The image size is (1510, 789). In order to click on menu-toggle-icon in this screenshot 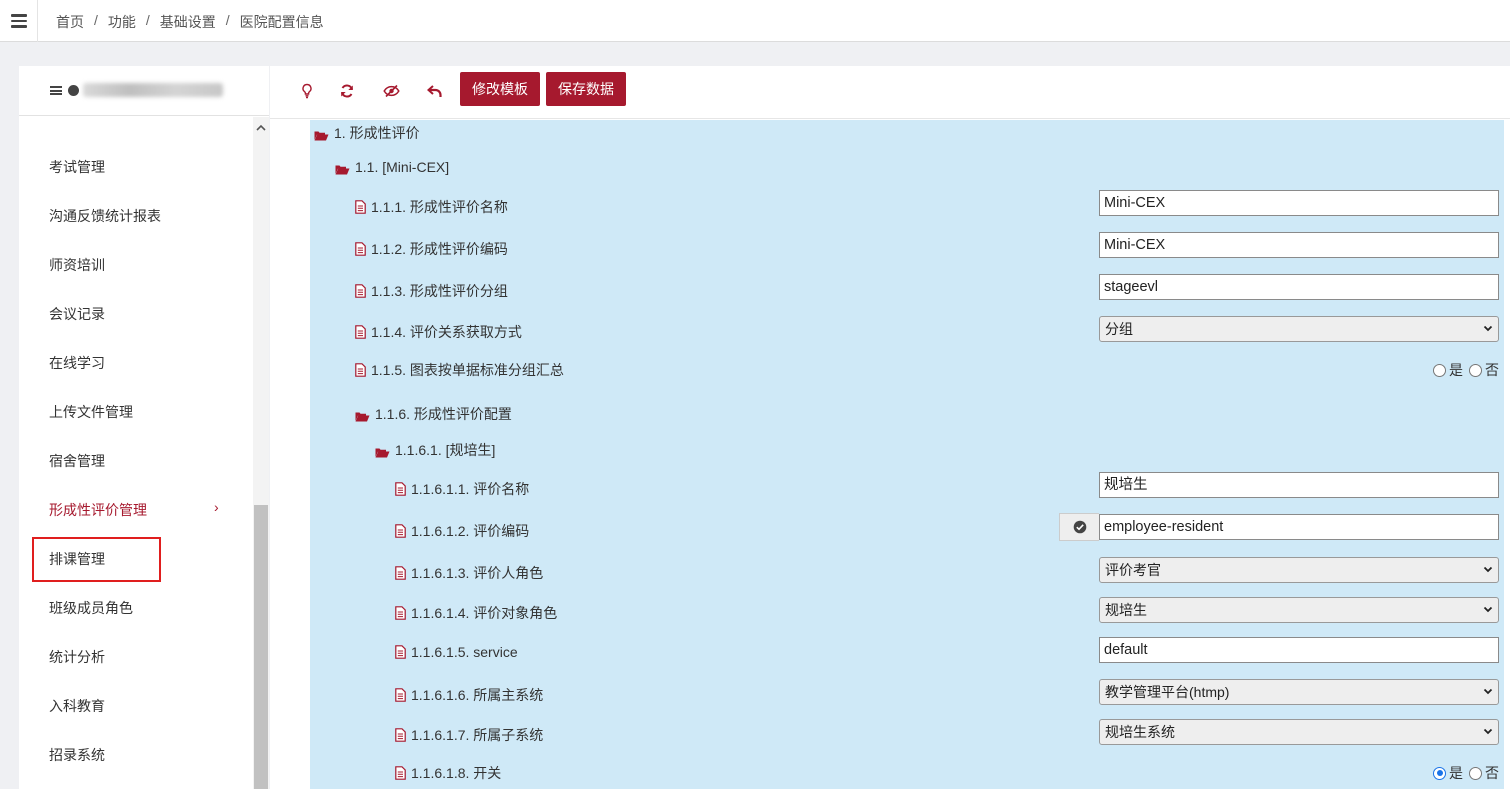, I will do `click(19, 21)`.